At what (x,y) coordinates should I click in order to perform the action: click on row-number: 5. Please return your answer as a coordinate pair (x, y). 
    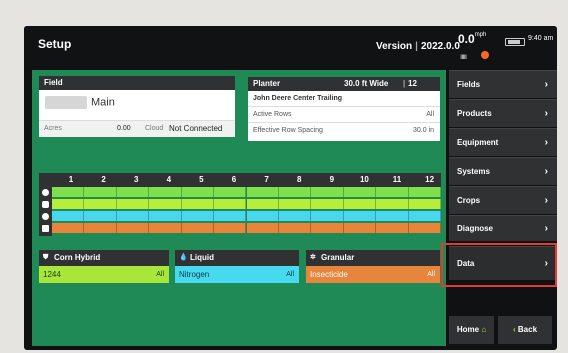
    Looking at the image, I should click on (201, 179).